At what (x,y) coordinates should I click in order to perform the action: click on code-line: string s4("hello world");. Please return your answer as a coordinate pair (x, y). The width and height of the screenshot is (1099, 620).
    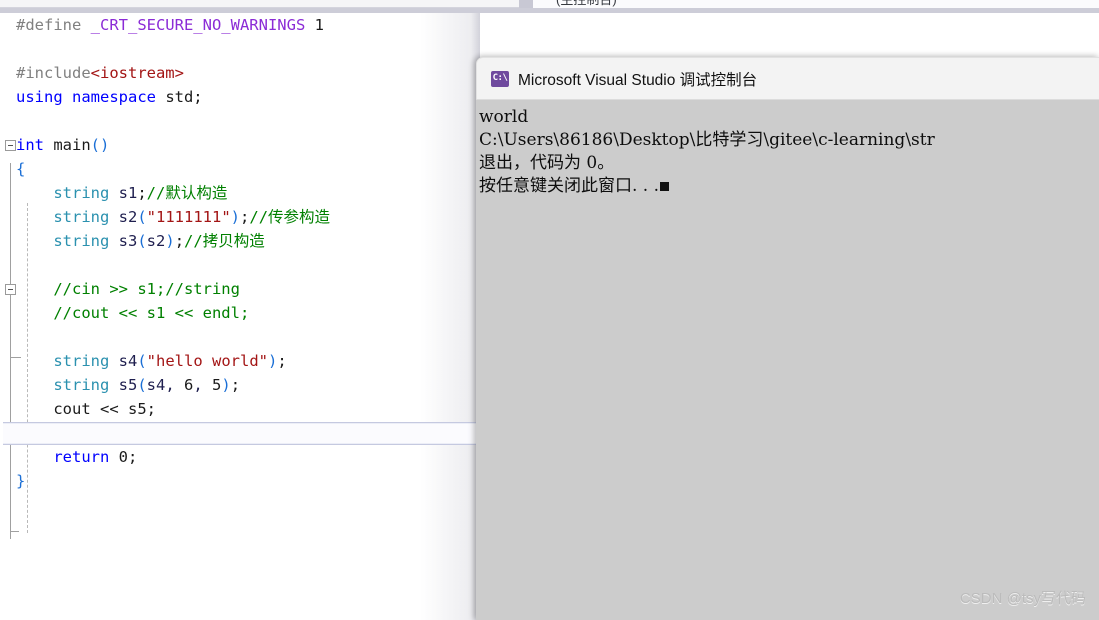
    Looking at the image, I should click on (240, 361).